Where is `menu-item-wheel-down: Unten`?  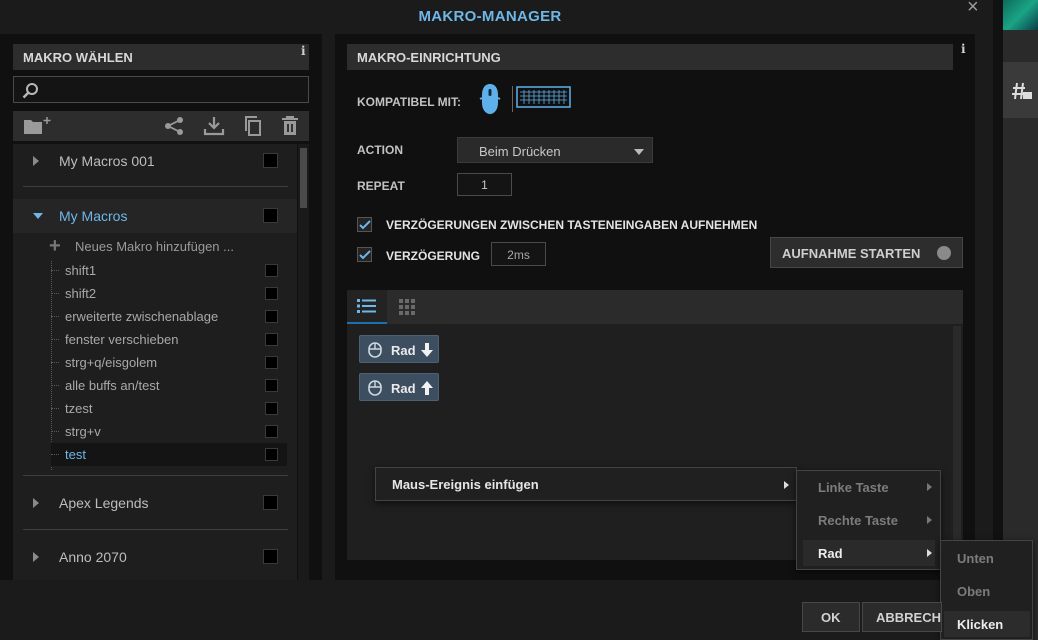 menu-item-wheel-down: Unten is located at coordinates (987, 558).